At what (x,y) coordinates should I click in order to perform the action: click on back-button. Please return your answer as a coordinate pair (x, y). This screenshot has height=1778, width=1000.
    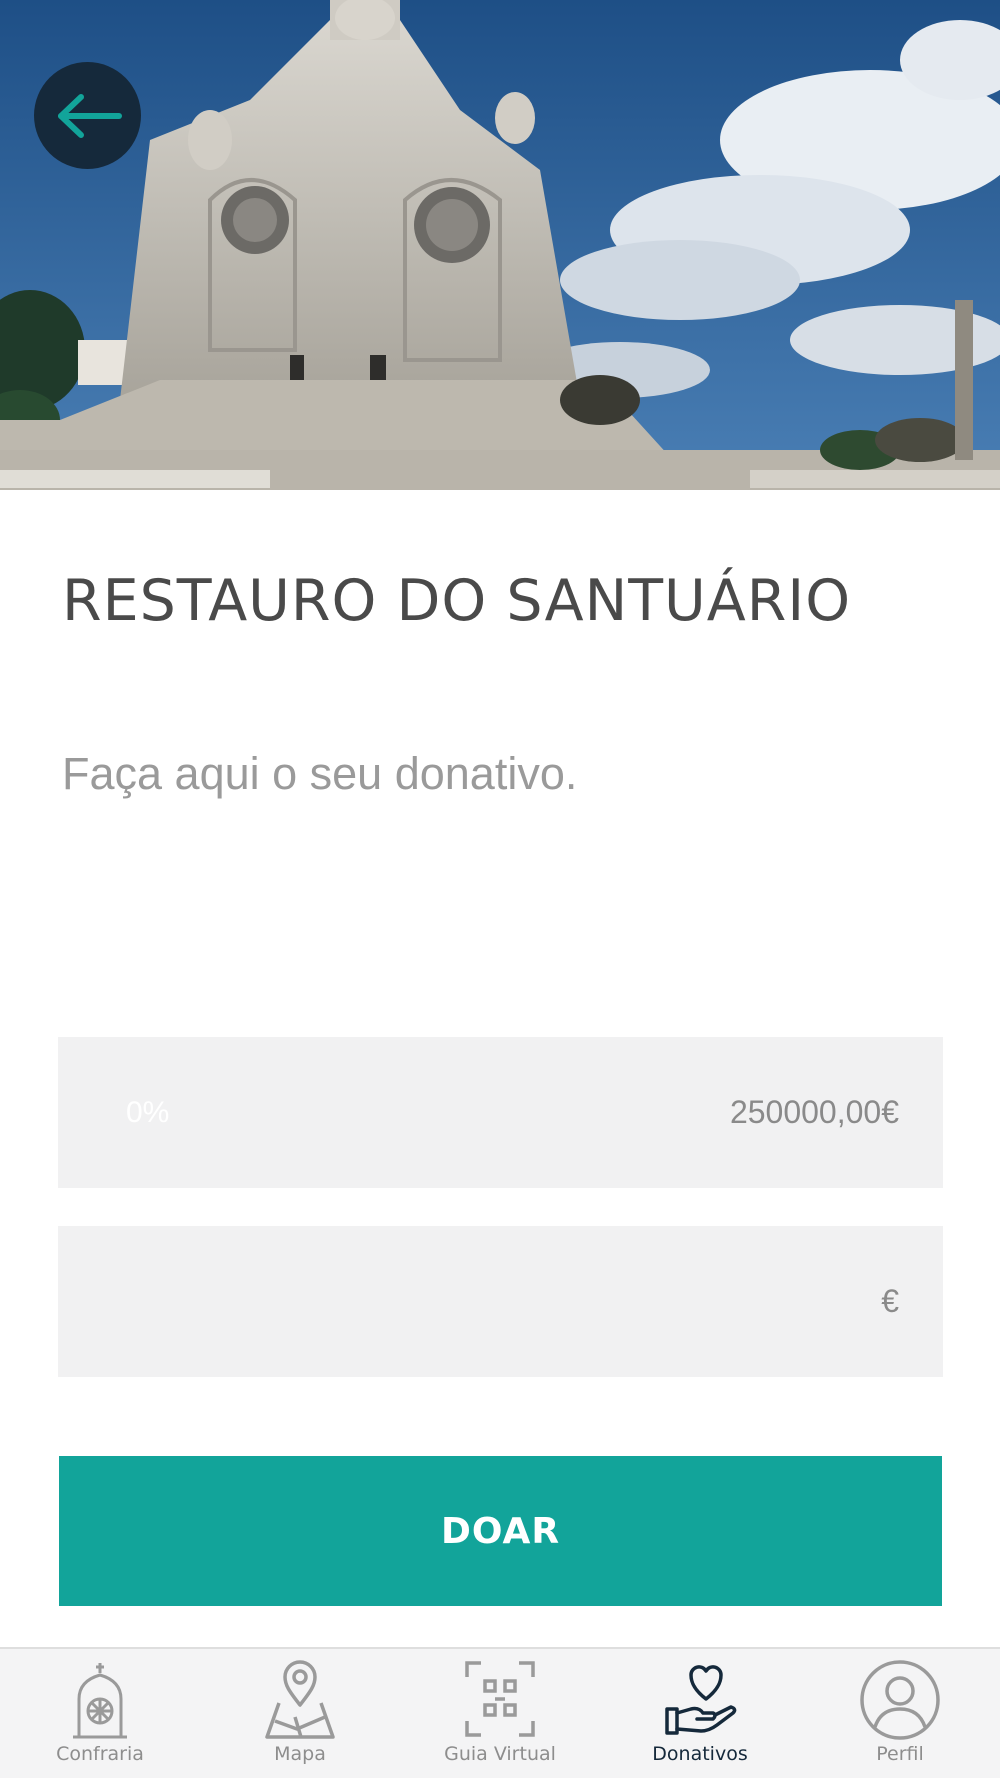
    Looking at the image, I should click on (87, 115).